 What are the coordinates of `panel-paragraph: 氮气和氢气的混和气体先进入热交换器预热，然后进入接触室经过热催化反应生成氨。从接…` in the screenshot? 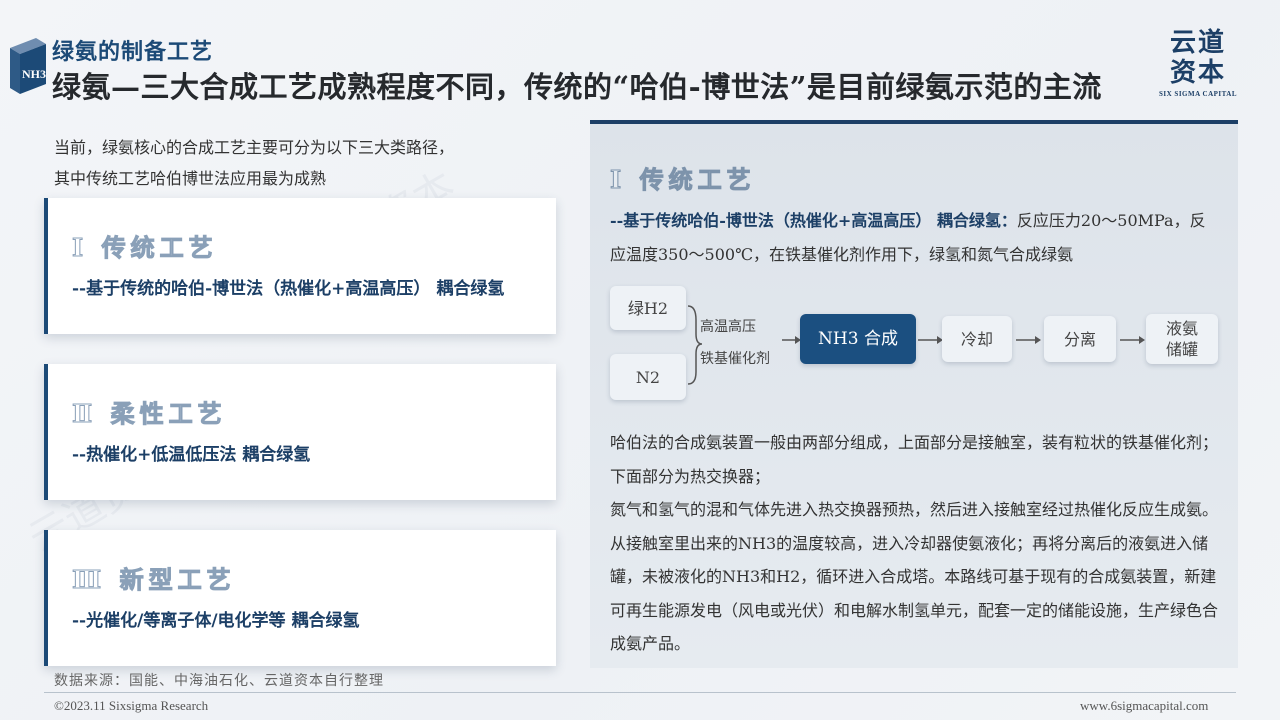 It's located at (914, 576).